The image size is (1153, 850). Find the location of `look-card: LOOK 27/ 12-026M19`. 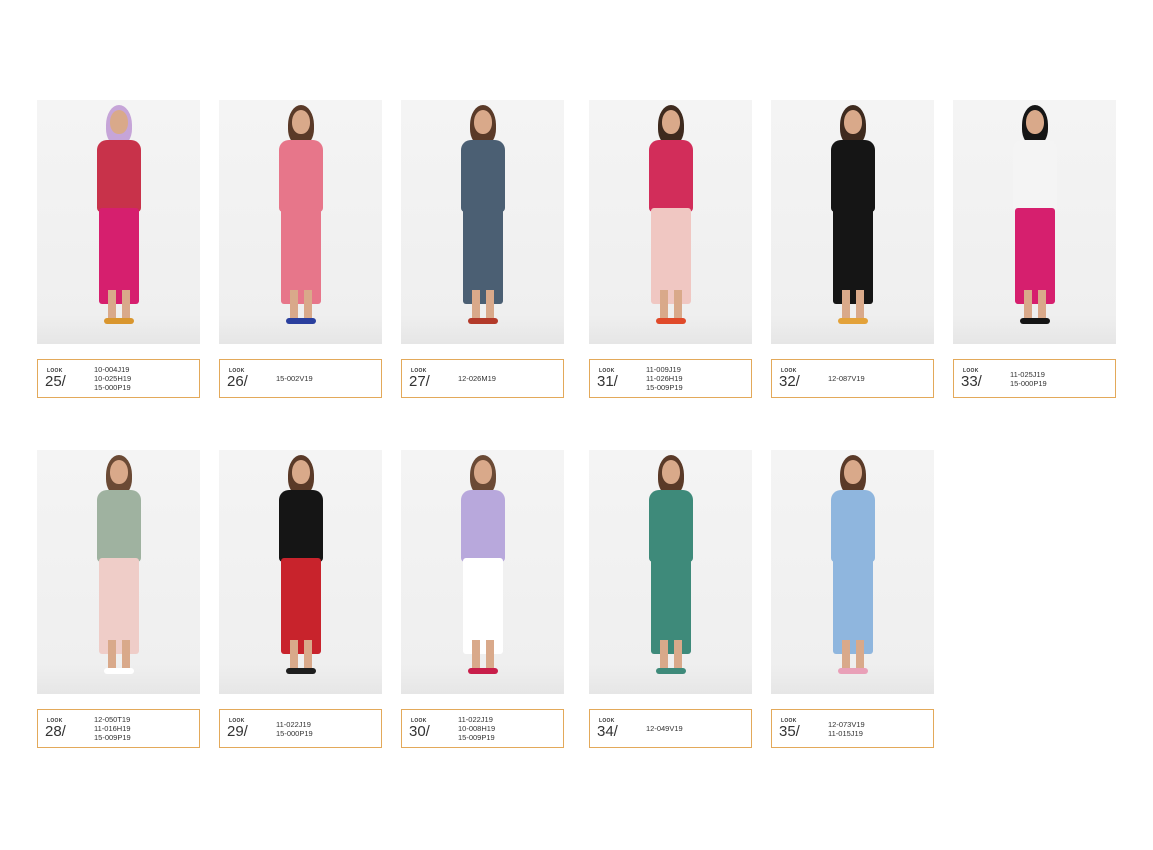

look-card: LOOK 27/ 12-026M19 is located at coordinates (482, 249).